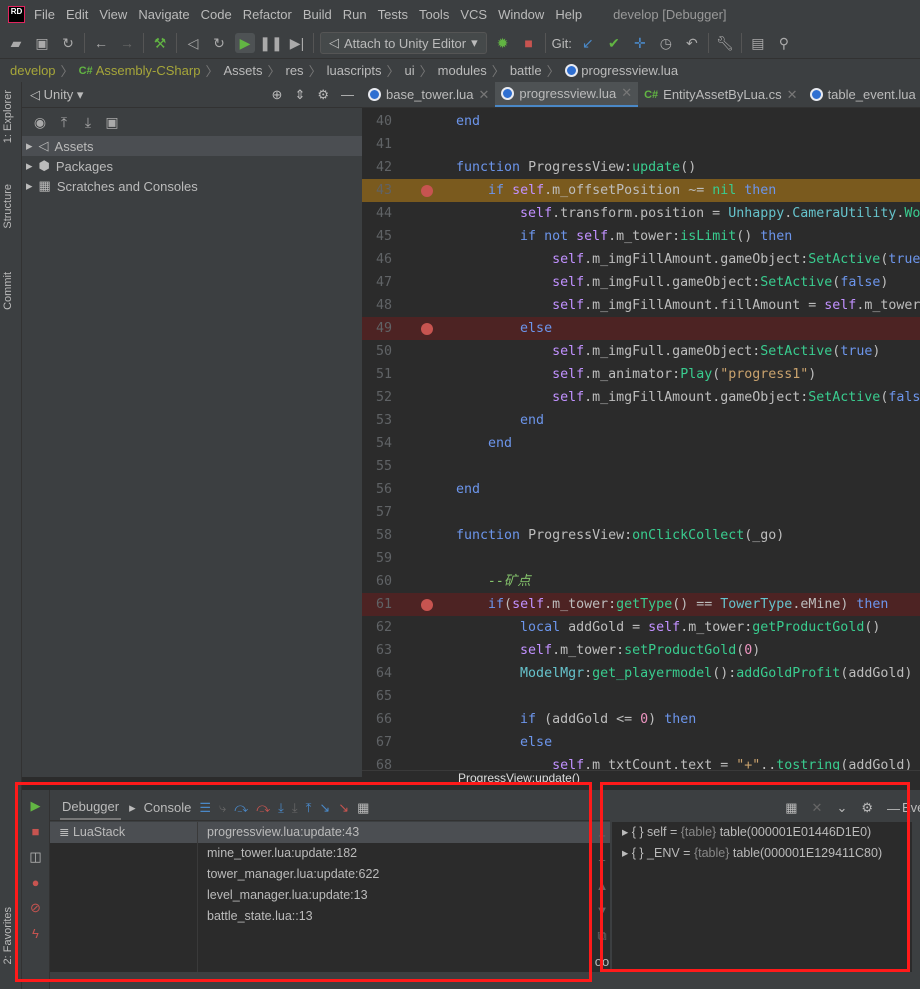 The image size is (920, 989). What do you see at coordinates (306, 70) in the screenshot?
I see `breadcrumb-res: res 〉` at bounding box center [306, 70].